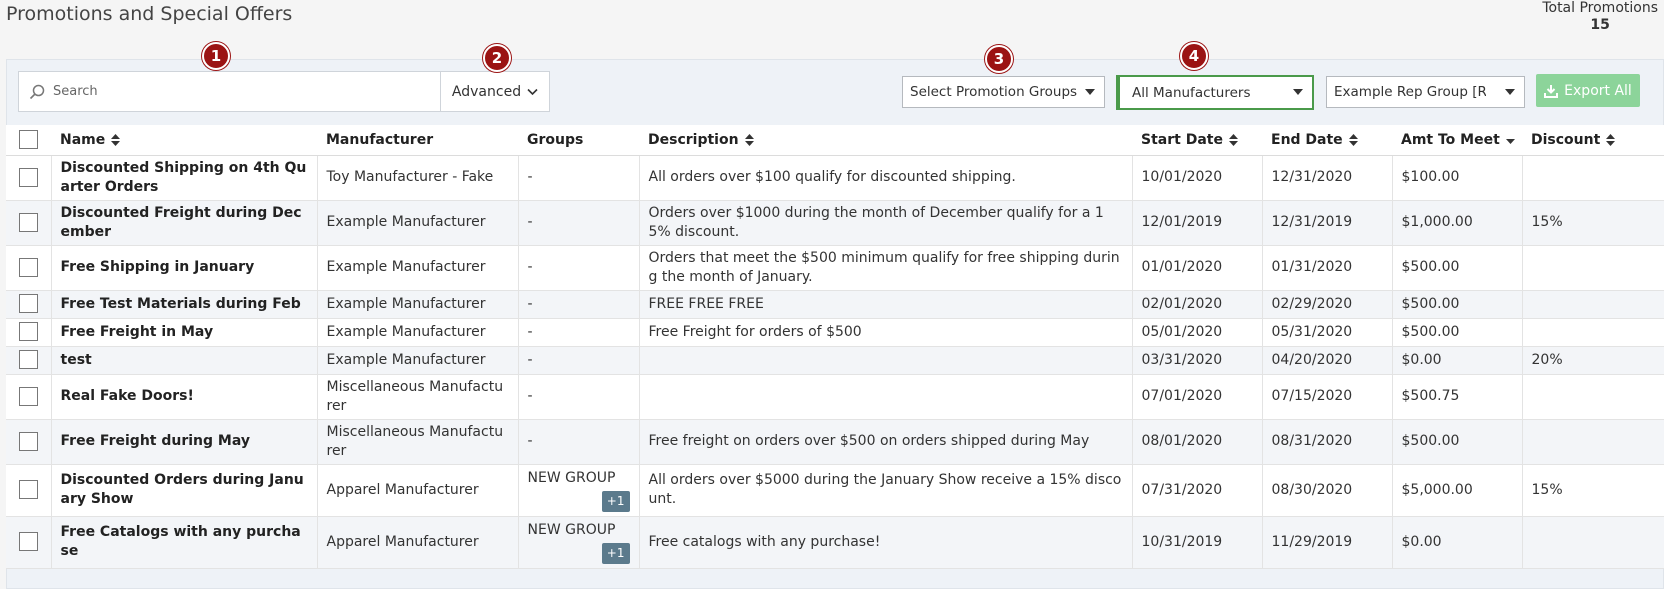 The width and height of the screenshot is (1664, 589). What do you see at coordinates (1457, 140) in the screenshot?
I see `column-header-amt-to-meet: Amt To Meet` at bounding box center [1457, 140].